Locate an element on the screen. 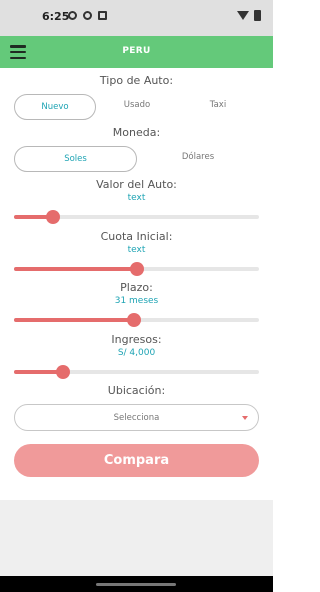  plazo-value: 31 meses is located at coordinates (136, 301).